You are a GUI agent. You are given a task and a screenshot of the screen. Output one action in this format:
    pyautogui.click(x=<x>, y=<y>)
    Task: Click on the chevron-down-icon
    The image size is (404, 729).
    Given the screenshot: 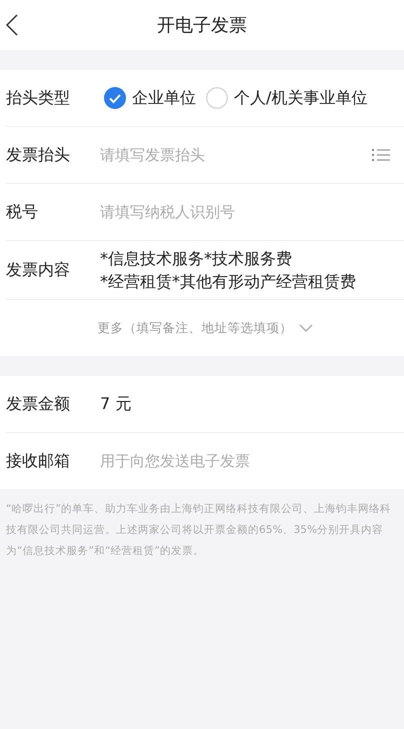 What is the action you would take?
    pyautogui.click(x=305, y=328)
    